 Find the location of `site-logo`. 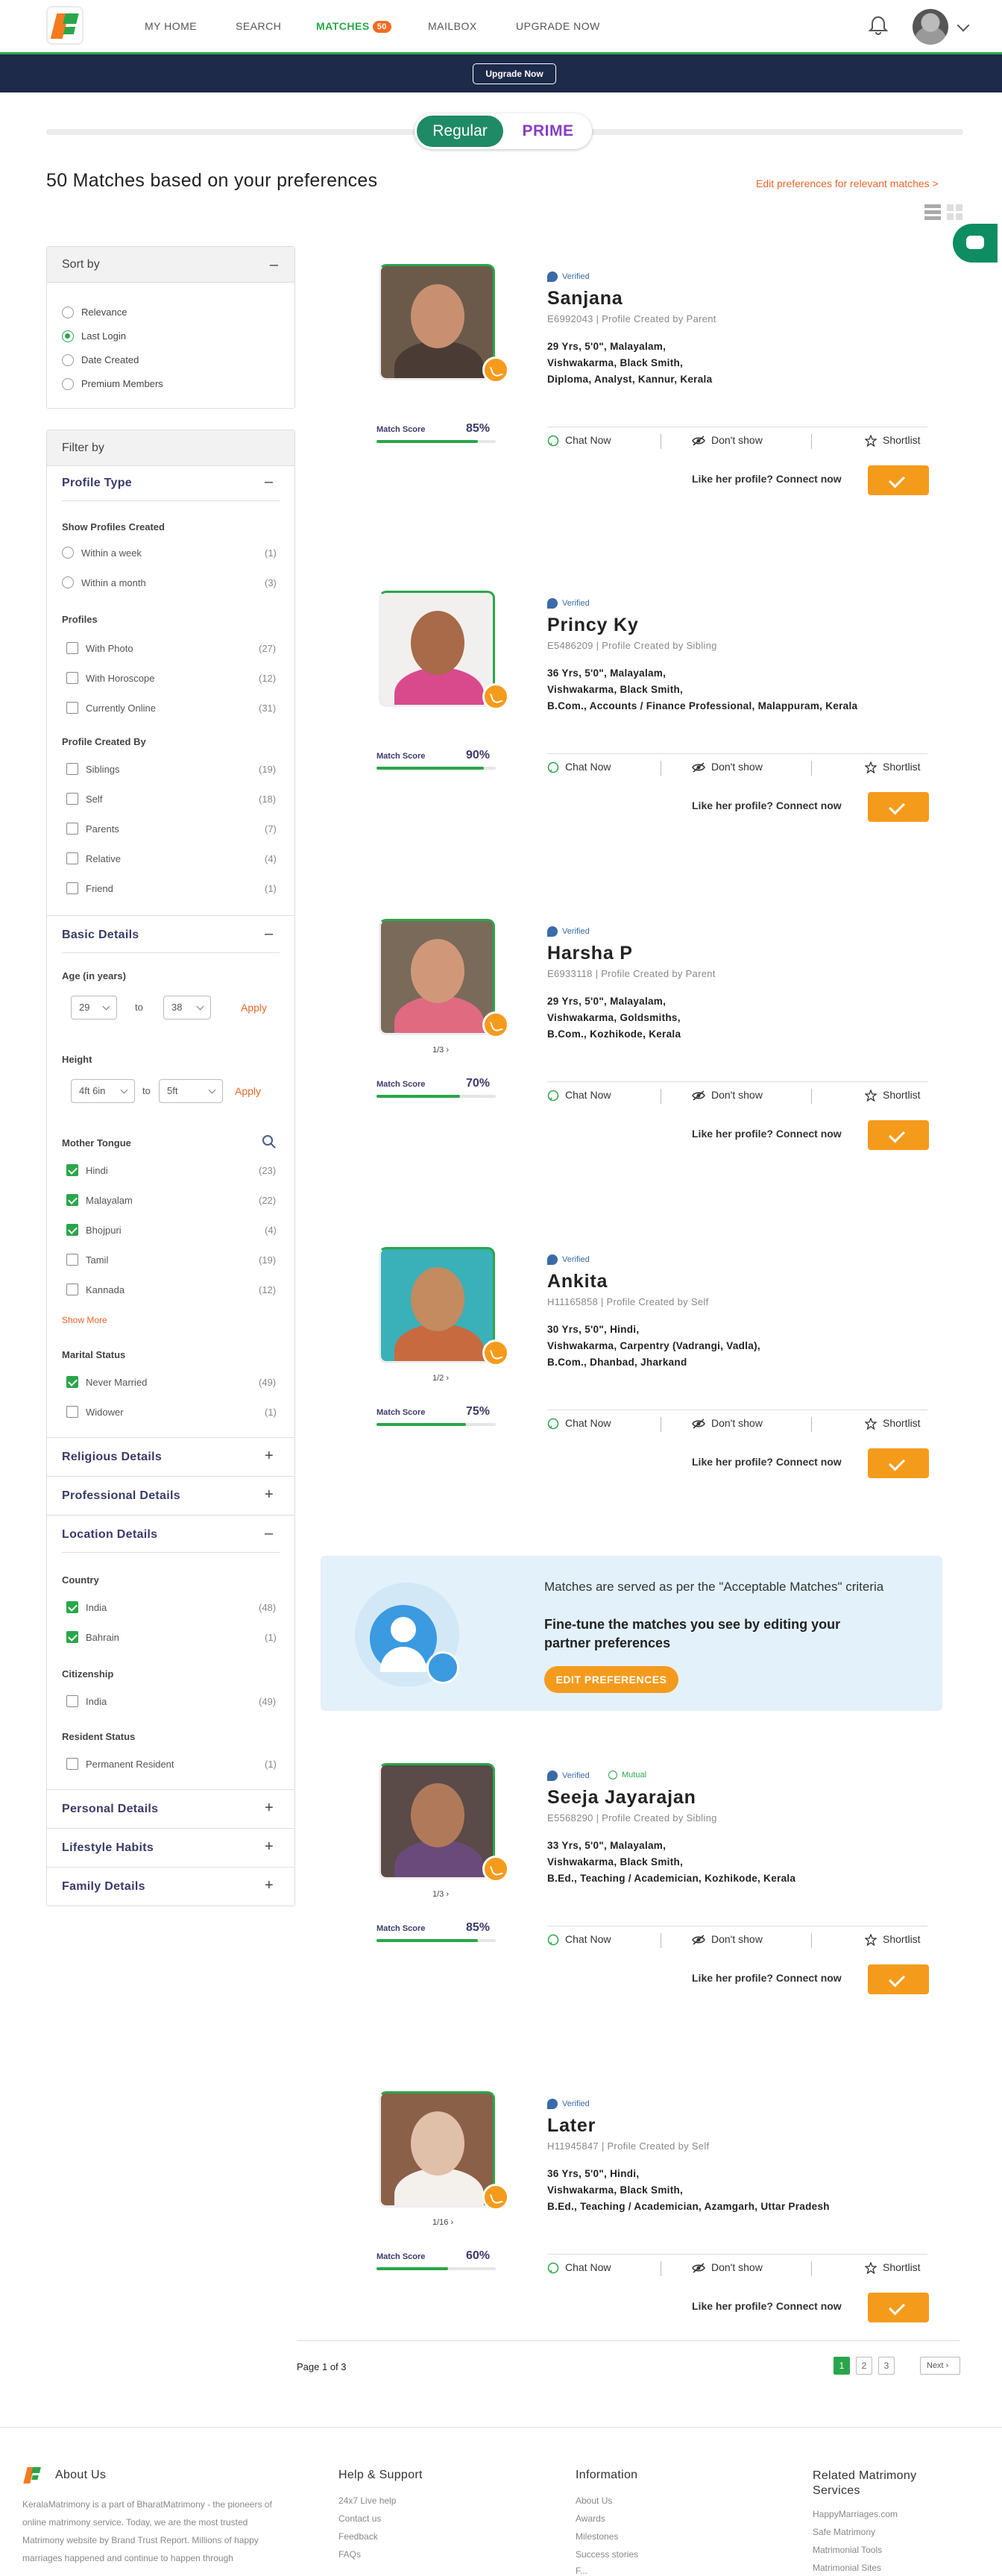

site-logo is located at coordinates (65, 26).